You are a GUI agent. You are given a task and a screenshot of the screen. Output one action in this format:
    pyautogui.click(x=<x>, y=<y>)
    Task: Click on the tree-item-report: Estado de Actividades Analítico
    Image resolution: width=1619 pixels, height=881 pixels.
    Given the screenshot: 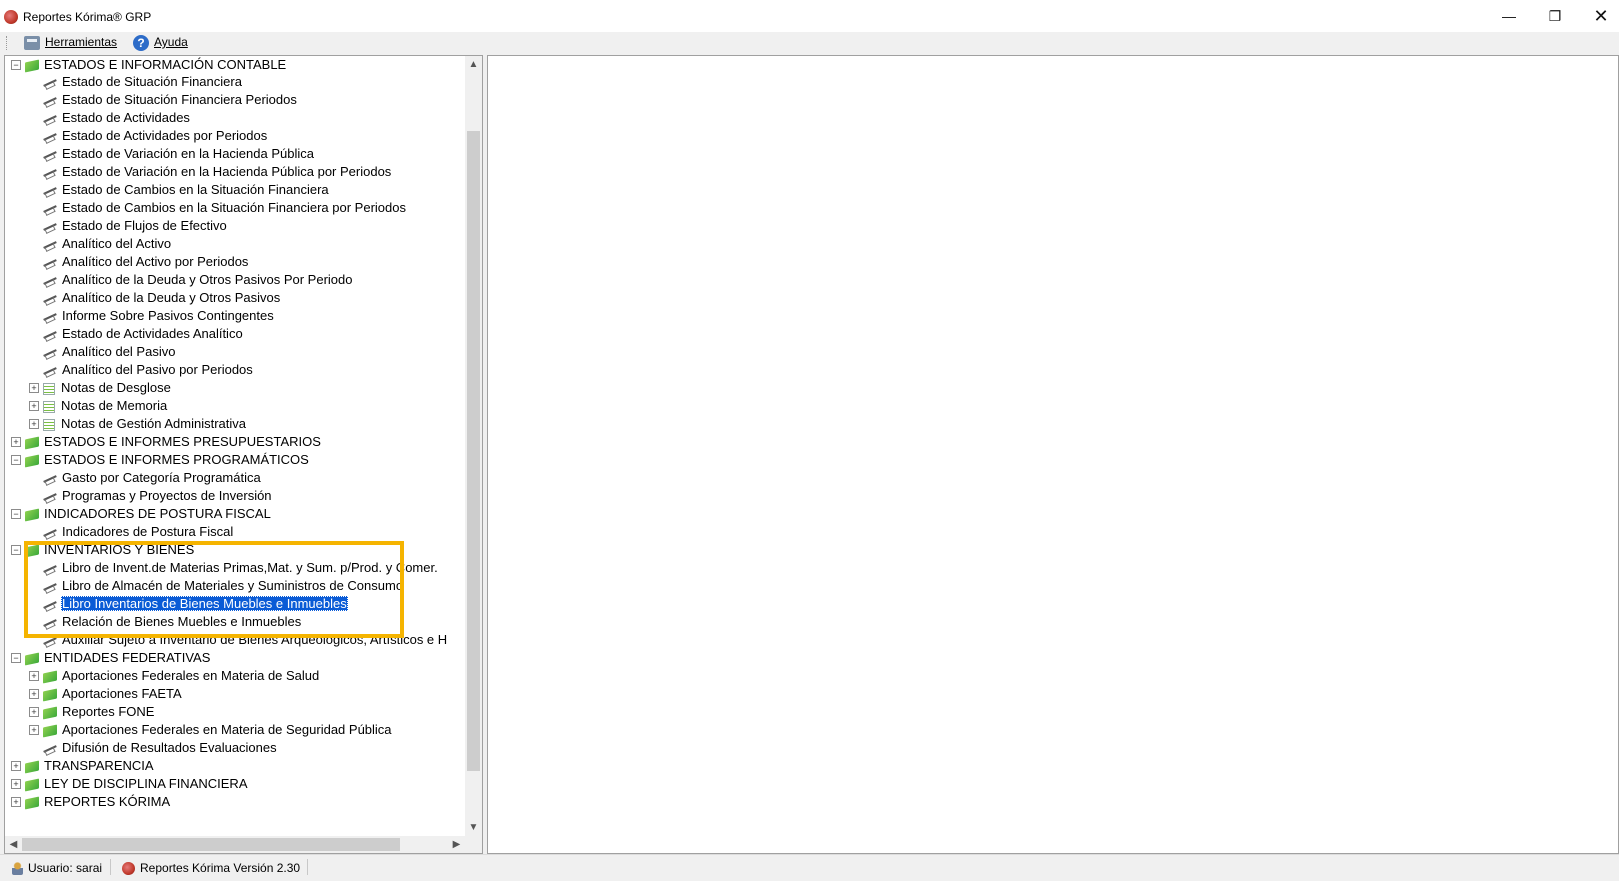 What is the action you would take?
    pyautogui.click(x=143, y=334)
    